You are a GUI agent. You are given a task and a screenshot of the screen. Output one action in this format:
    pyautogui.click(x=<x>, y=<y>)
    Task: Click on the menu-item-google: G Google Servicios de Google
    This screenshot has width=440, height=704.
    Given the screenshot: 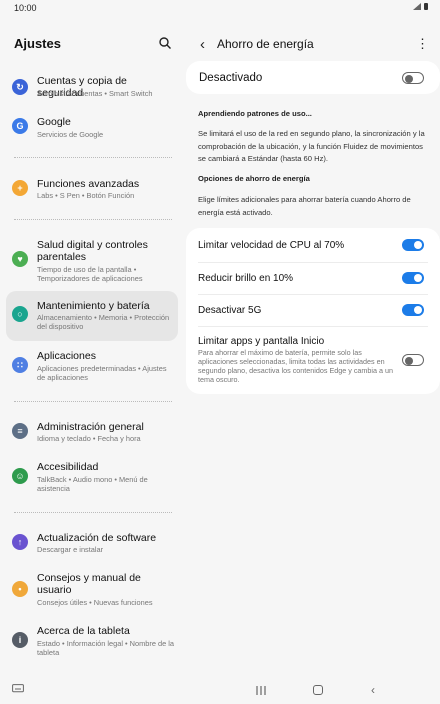 What is the action you would take?
    pyautogui.click(x=92, y=127)
    